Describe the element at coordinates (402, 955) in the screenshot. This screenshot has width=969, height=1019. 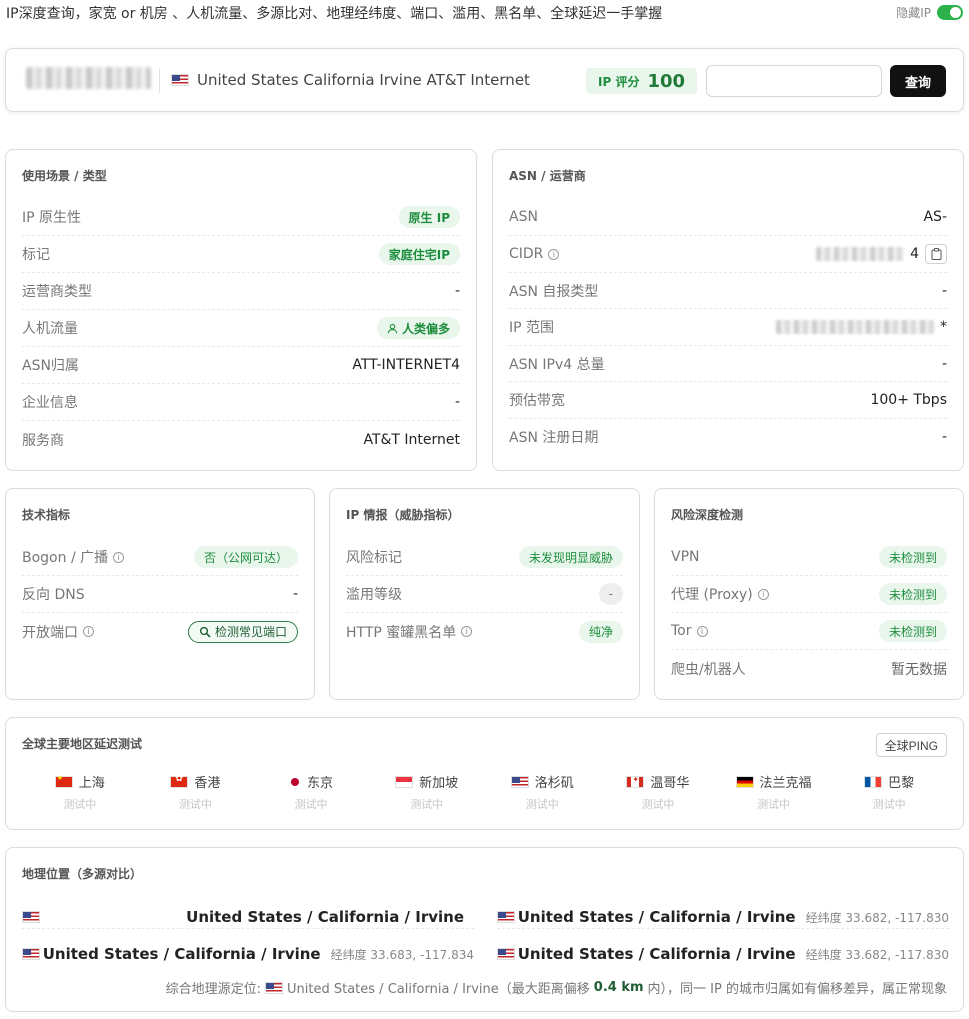
I see `geo-coords: 经纬度 33.683, -117.834` at that location.